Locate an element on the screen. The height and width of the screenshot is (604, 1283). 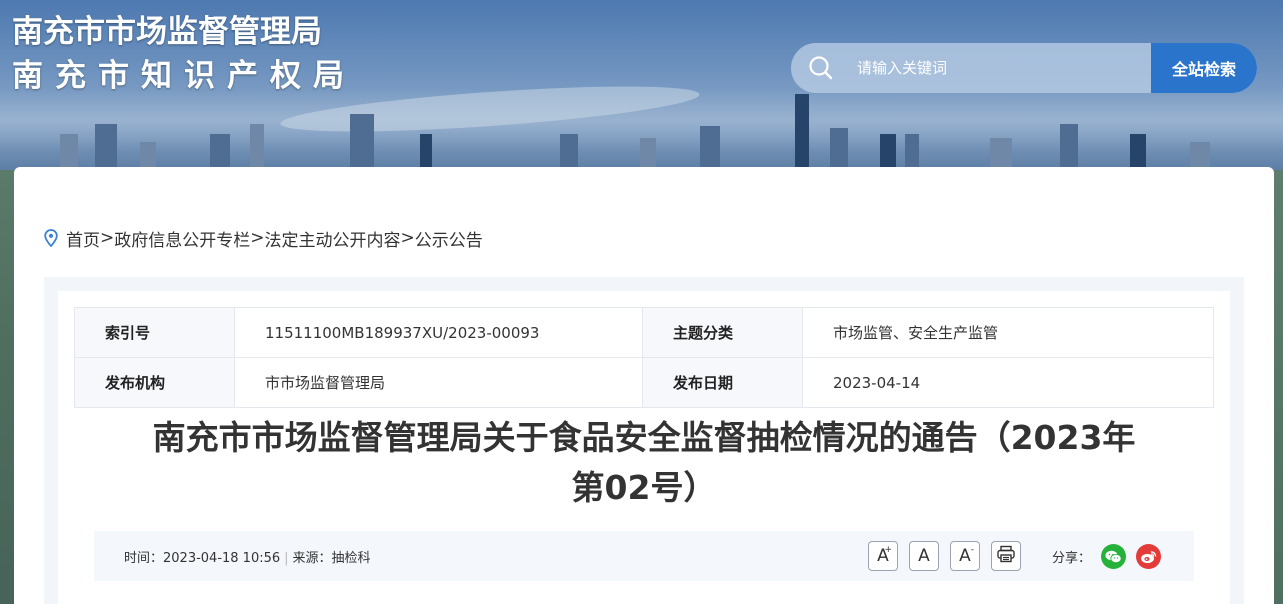
publish-date-value: 2023-04-14 is located at coordinates (1008, 382).